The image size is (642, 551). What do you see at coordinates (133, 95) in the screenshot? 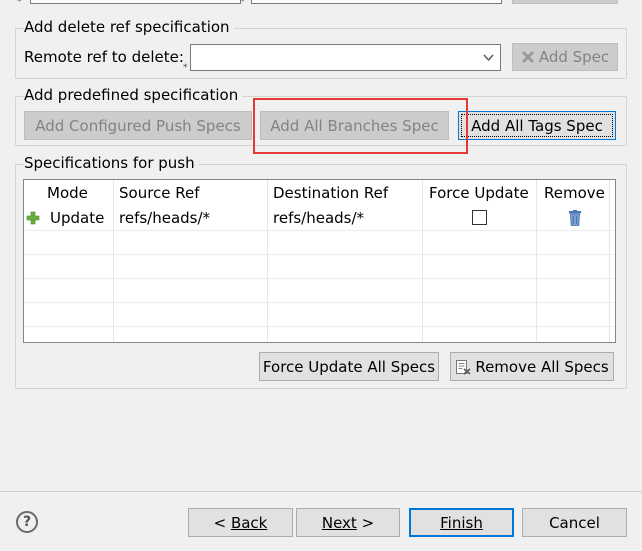
I see `predefined-spec-group-title: Add predefined specification` at bounding box center [133, 95].